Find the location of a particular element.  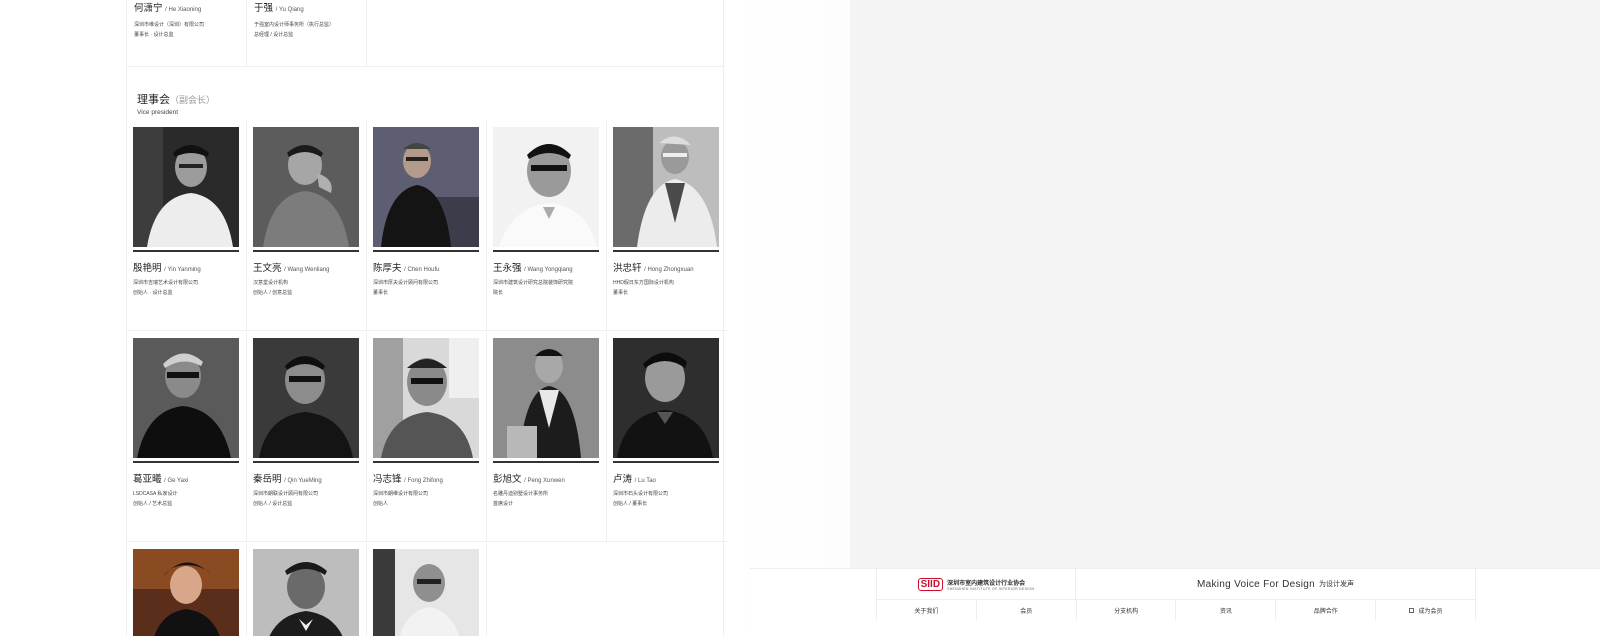

member-card: 卢涛 / Lu Tao 深圳市石头设计有限公司 创始人 / 董事长 is located at coordinates (667, 437).